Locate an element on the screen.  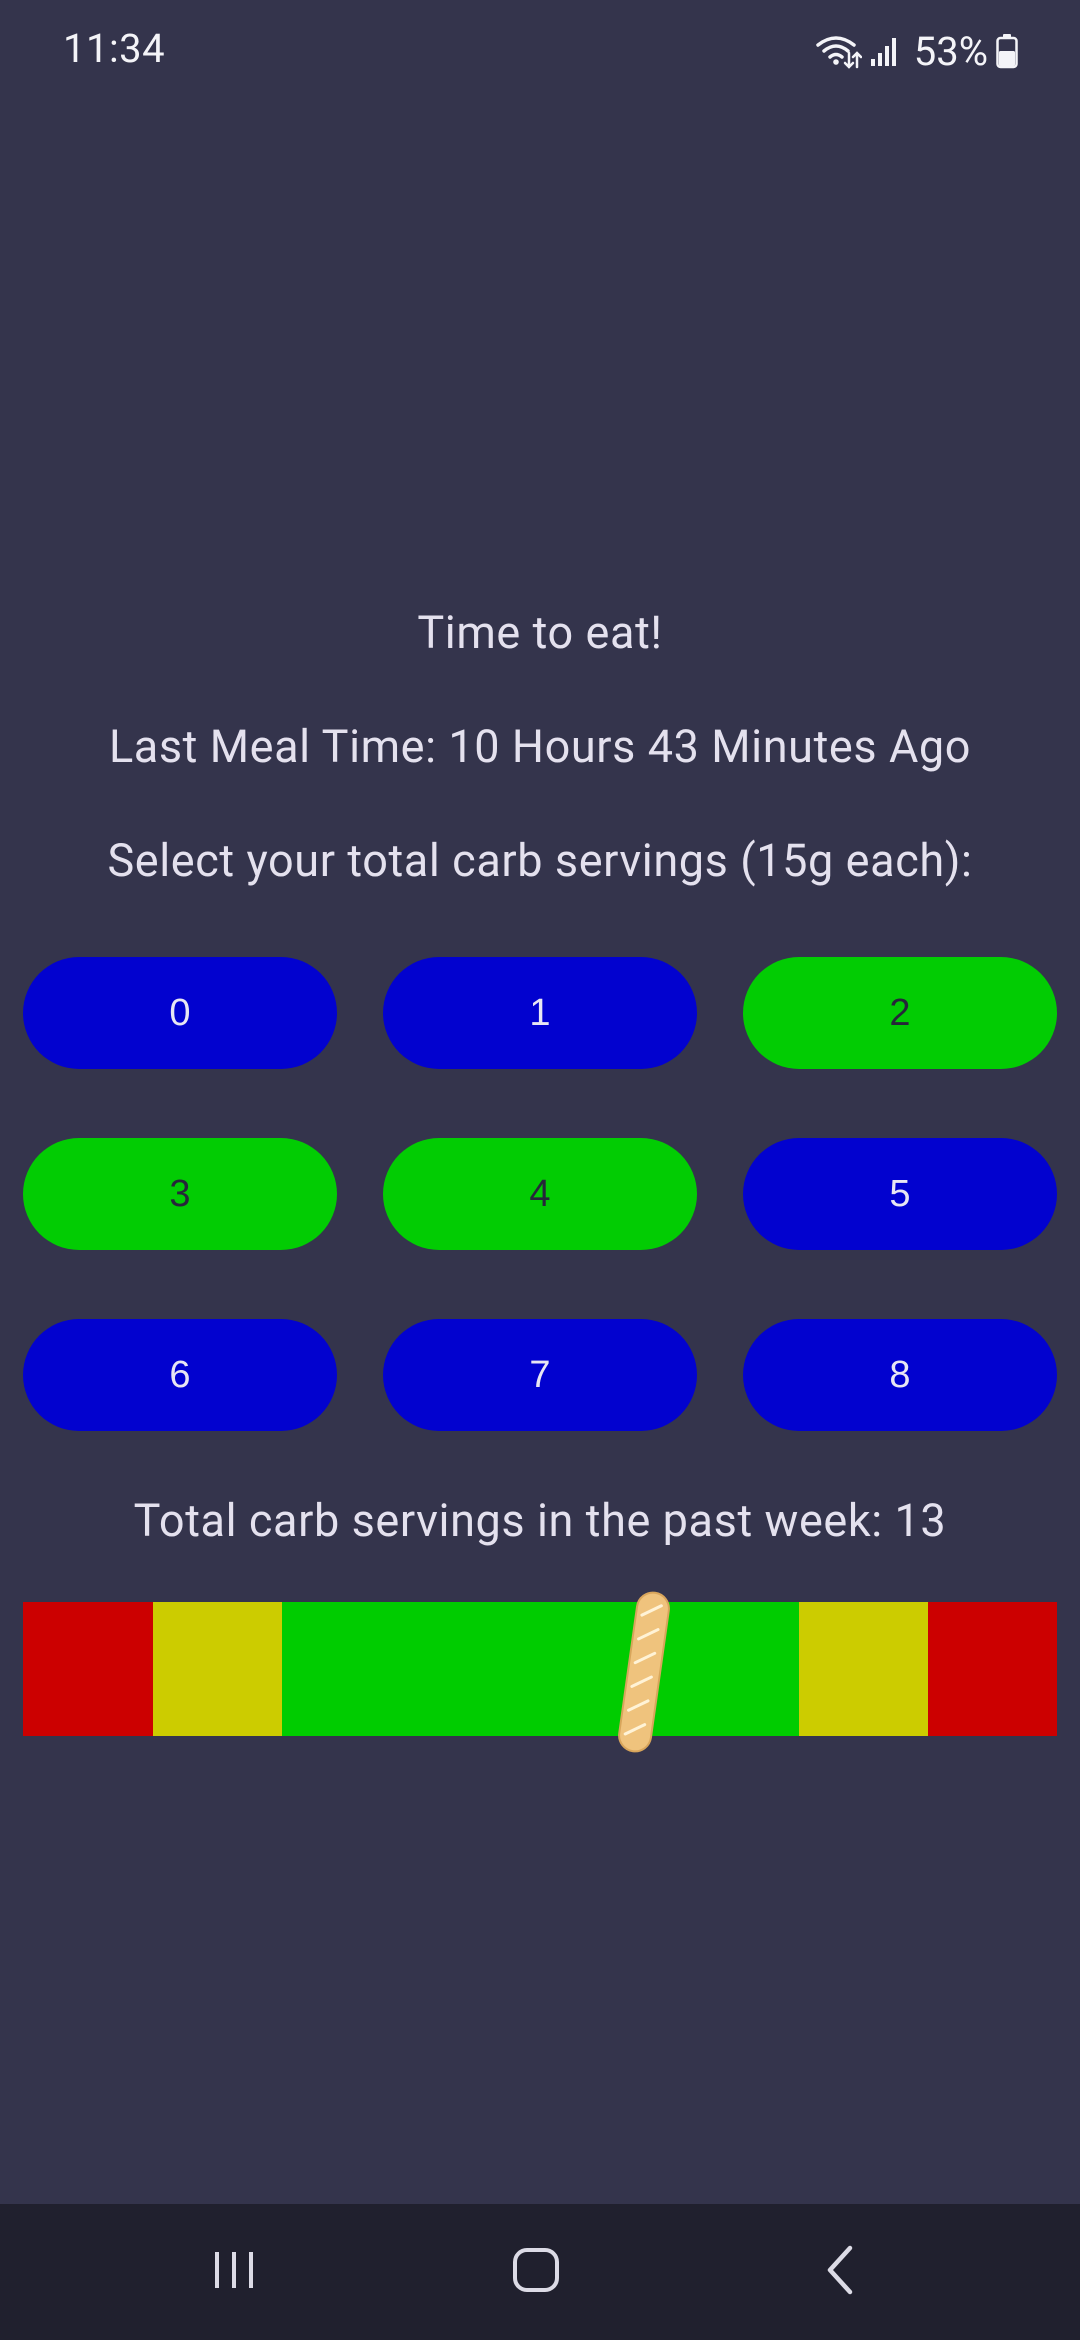
recent-apps-button is located at coordinates (234, 2272).